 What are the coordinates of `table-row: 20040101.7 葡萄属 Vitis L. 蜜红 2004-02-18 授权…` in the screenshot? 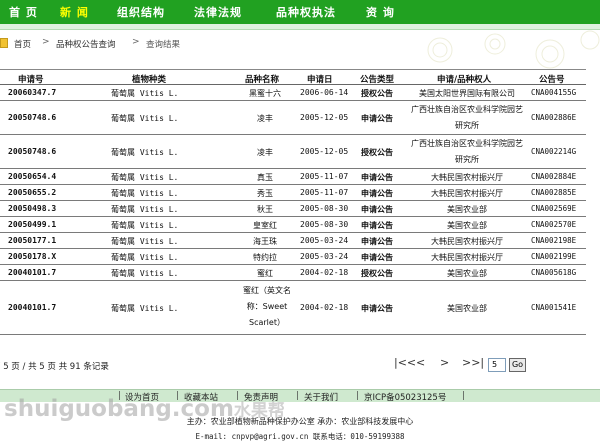 It's located at (293, 273).